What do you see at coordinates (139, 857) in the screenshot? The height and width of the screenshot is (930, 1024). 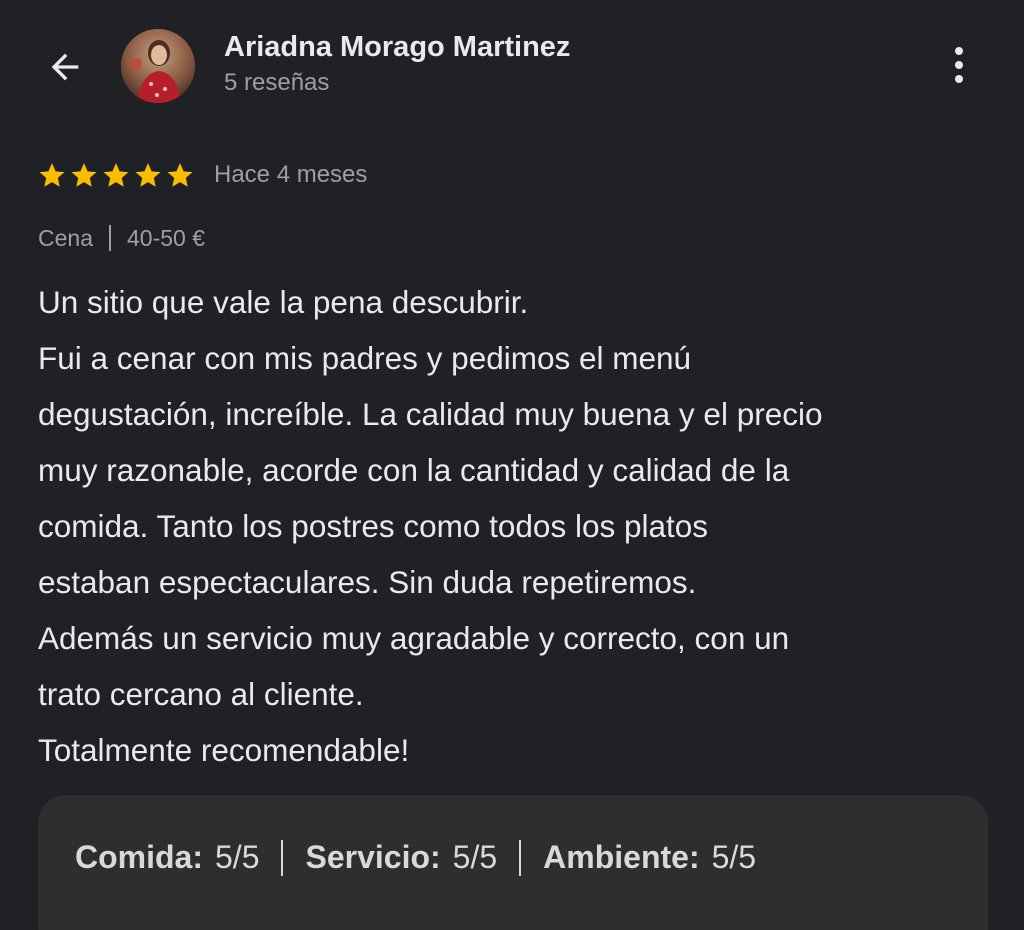 I see `food-rating-label: Comida:` at bounding box center [139, 857].